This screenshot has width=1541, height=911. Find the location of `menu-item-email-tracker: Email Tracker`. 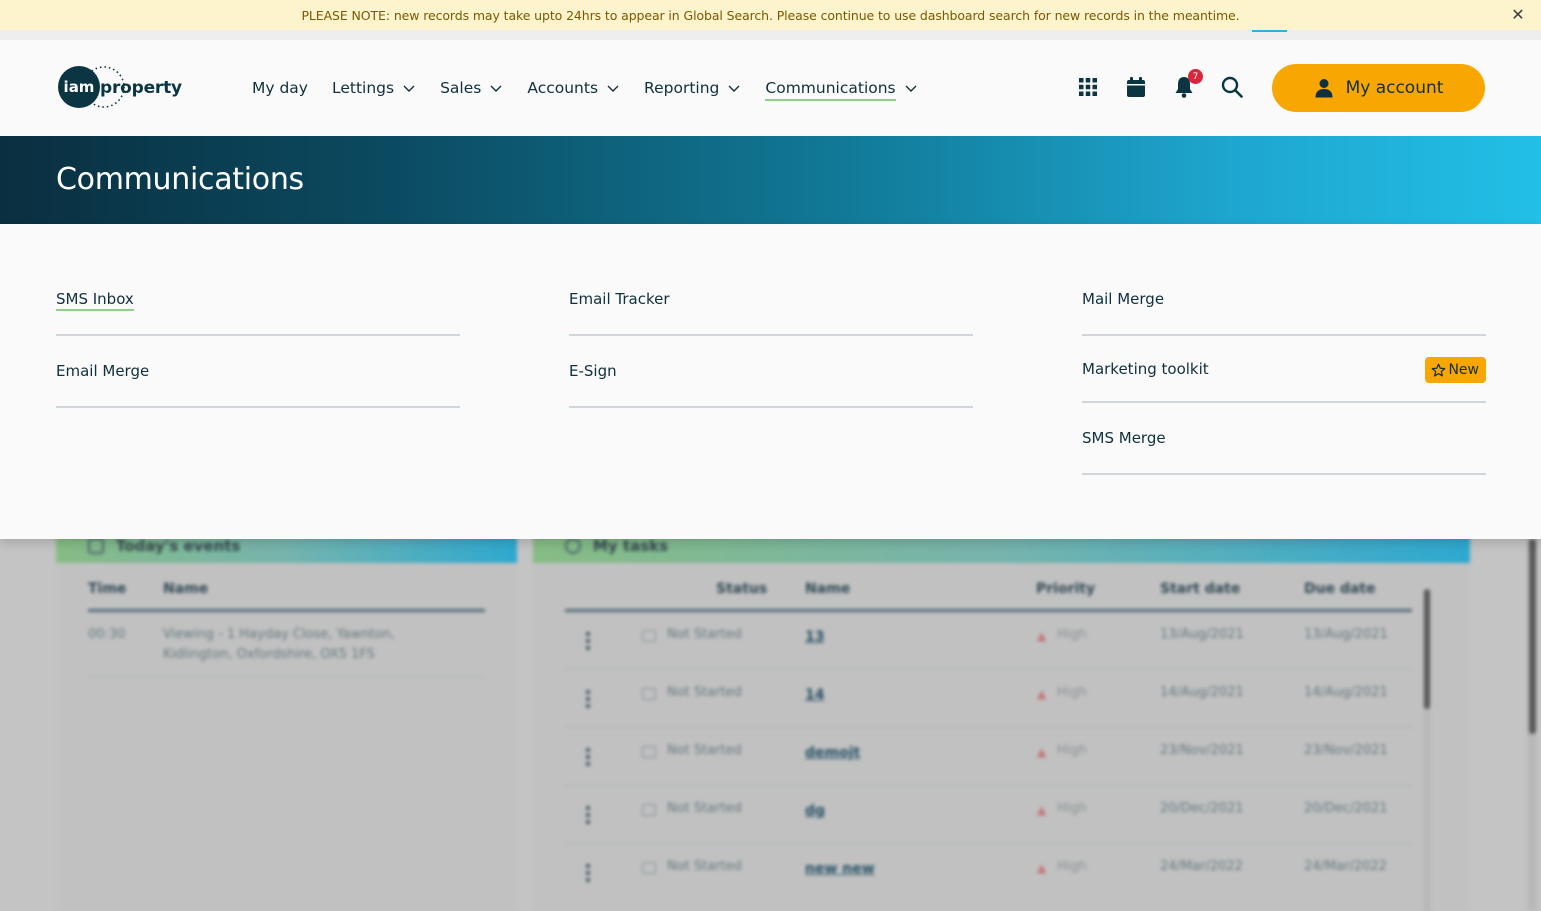

menu-item-email-tracker: Email Tracker is located at coordinates (771, 300).